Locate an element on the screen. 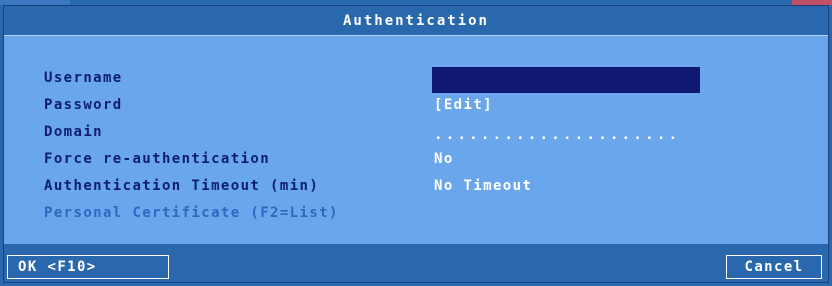 Image resolution: width=832 pixels, height=286 pixels. password-label: Password is located at coordinates (83, 105).